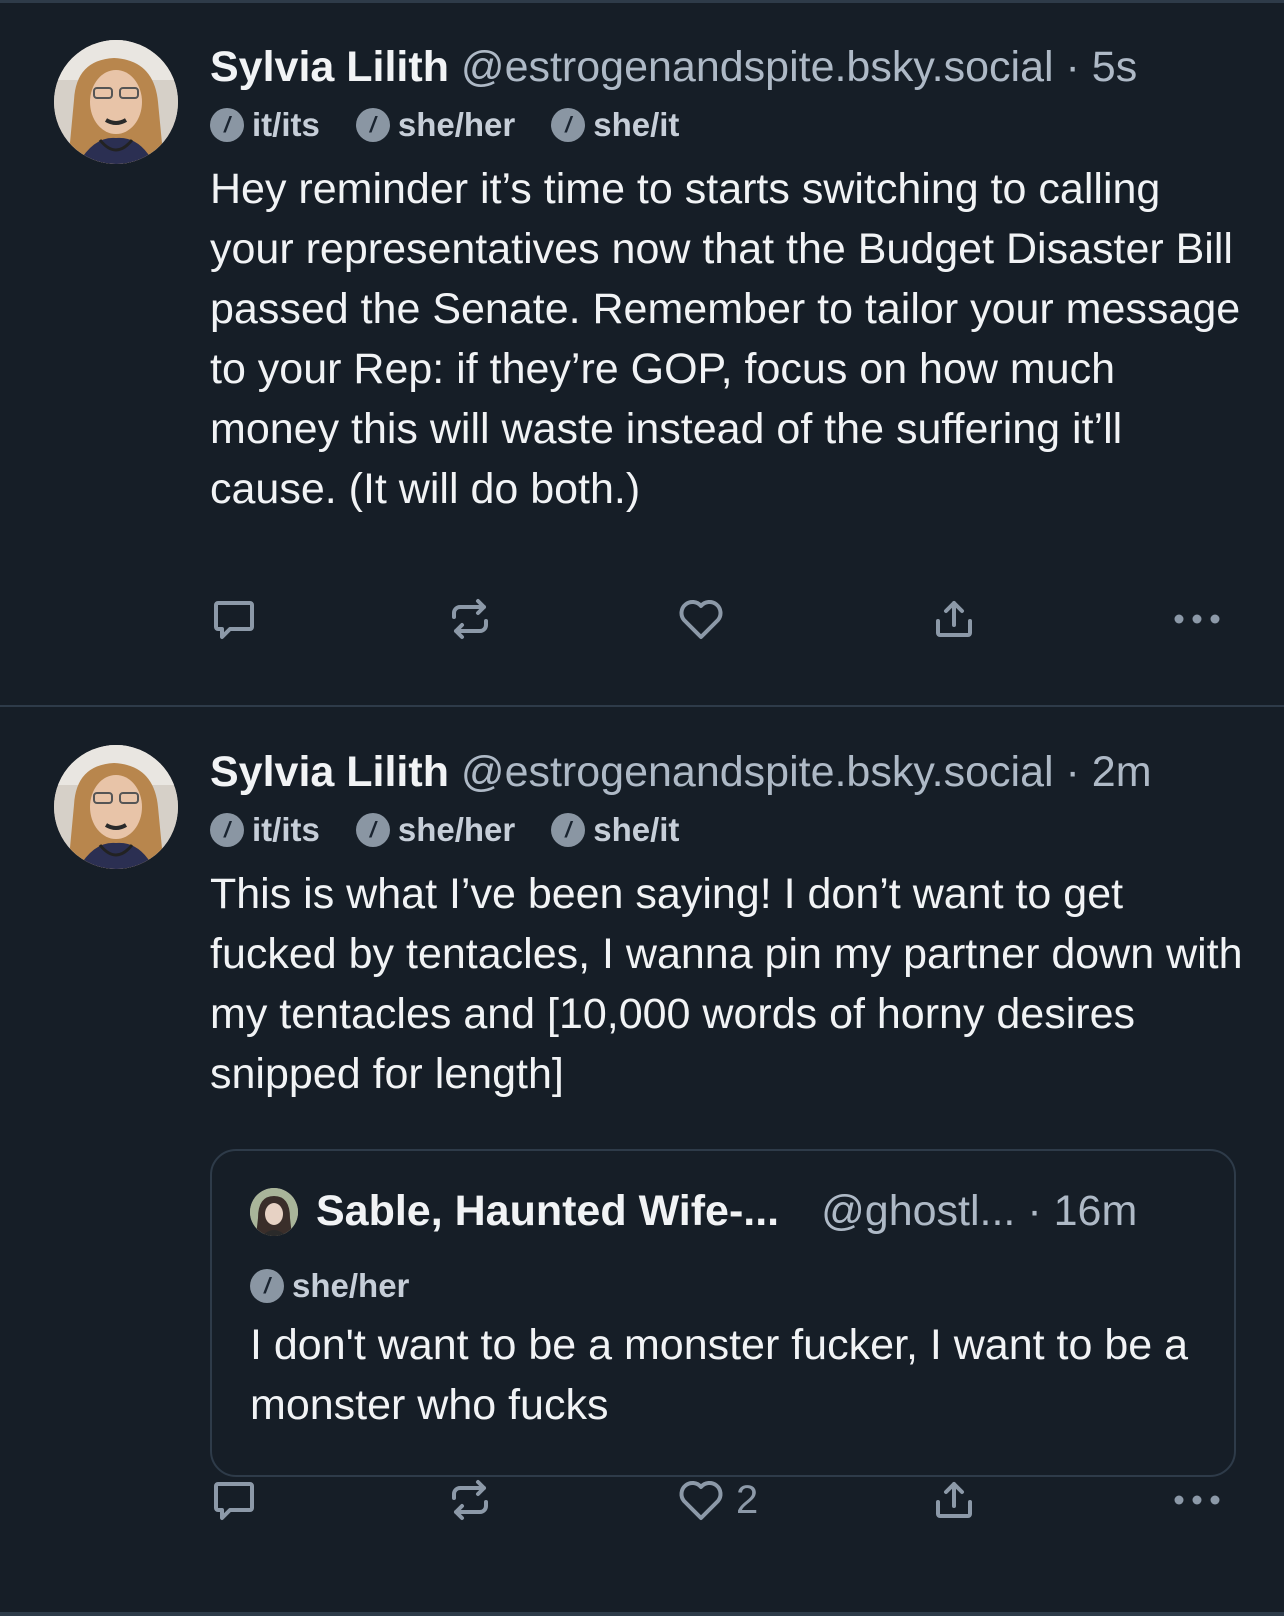 This screenshot has height=1616, width=1284. I want to click on like-button, so click(706, 619).